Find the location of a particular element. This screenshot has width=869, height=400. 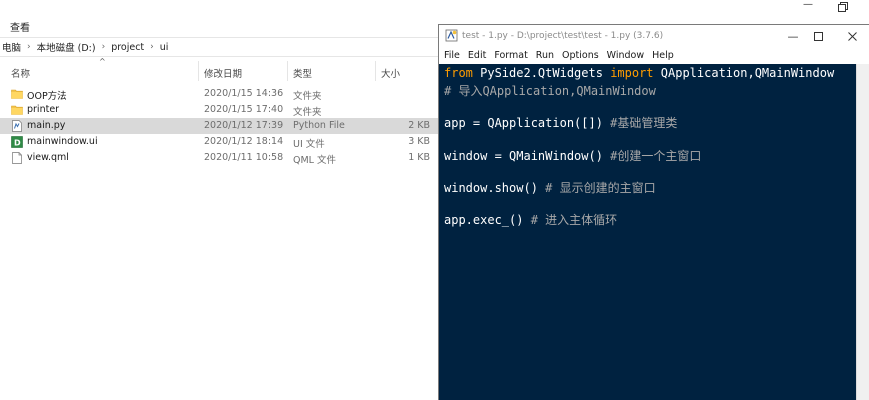

idle-logo-icon is located at coordinates (451, 35).